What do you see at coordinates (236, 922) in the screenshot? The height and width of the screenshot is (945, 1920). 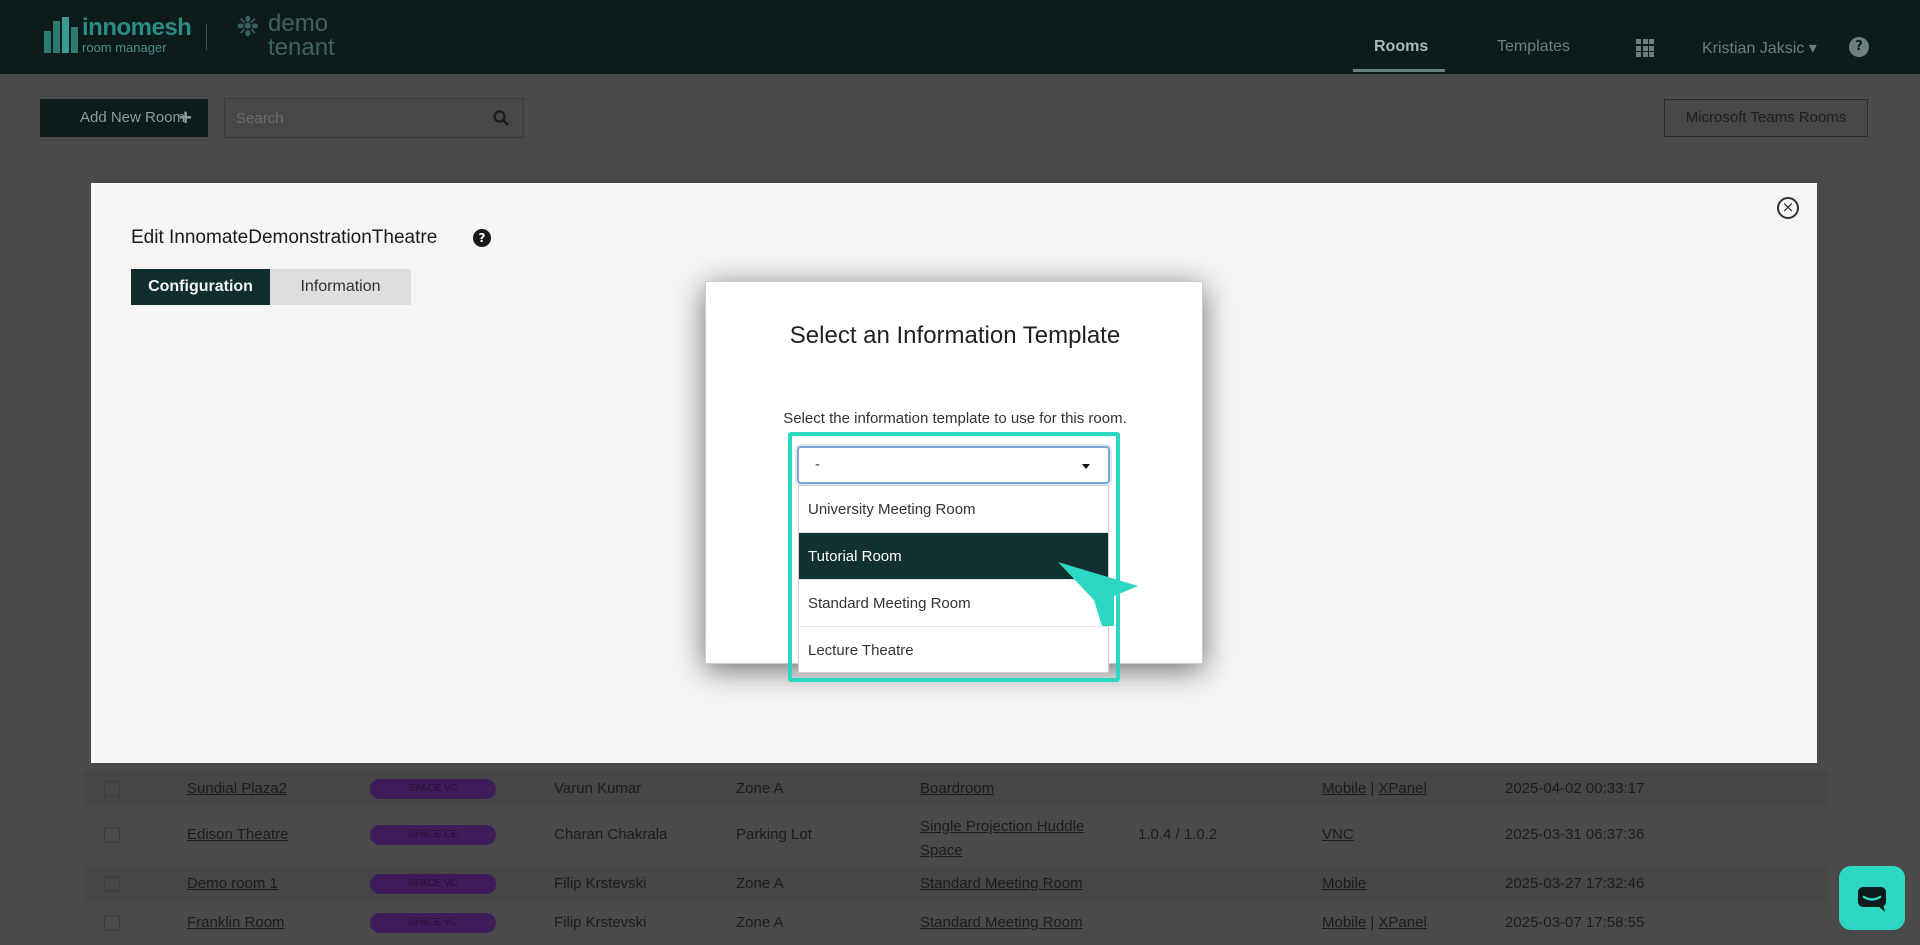 I see `room-name-link: Franklin Room` at bounding box center [236, 922].